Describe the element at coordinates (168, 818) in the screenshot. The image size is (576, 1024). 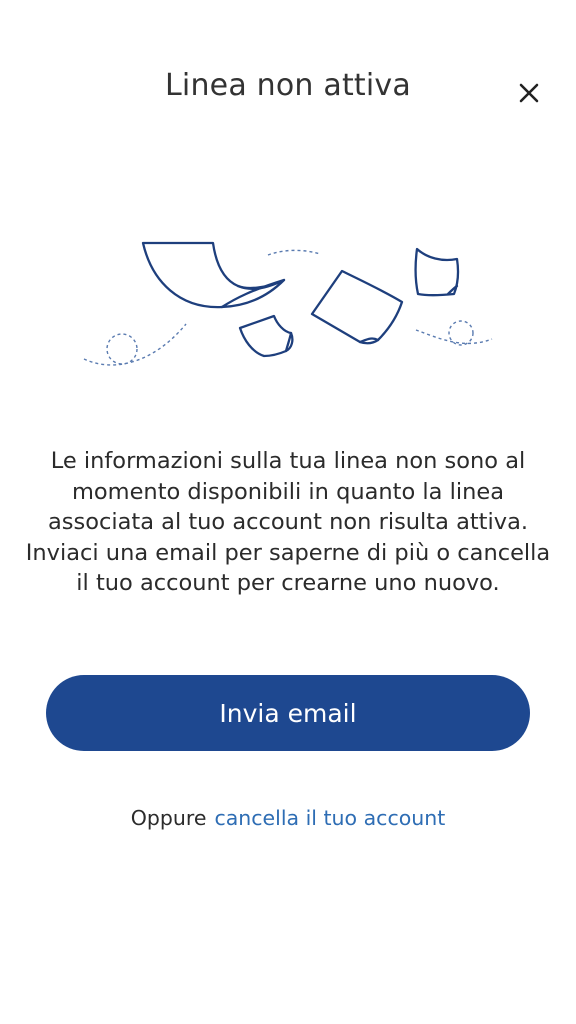
I see `alt-prefix-text: Oppure` at that location.